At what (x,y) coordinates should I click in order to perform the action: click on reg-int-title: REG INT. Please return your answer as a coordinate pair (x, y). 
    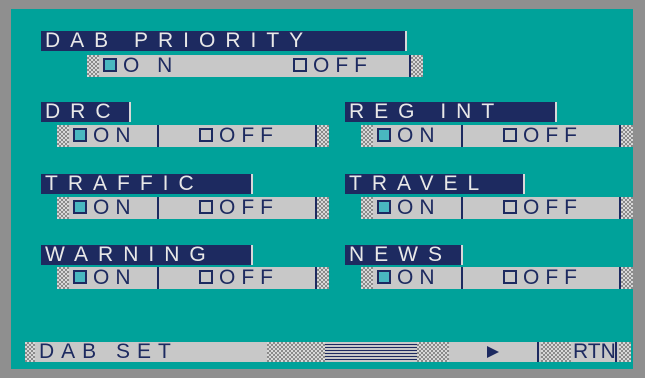
    Looking at the image, I should click on (451, 111).